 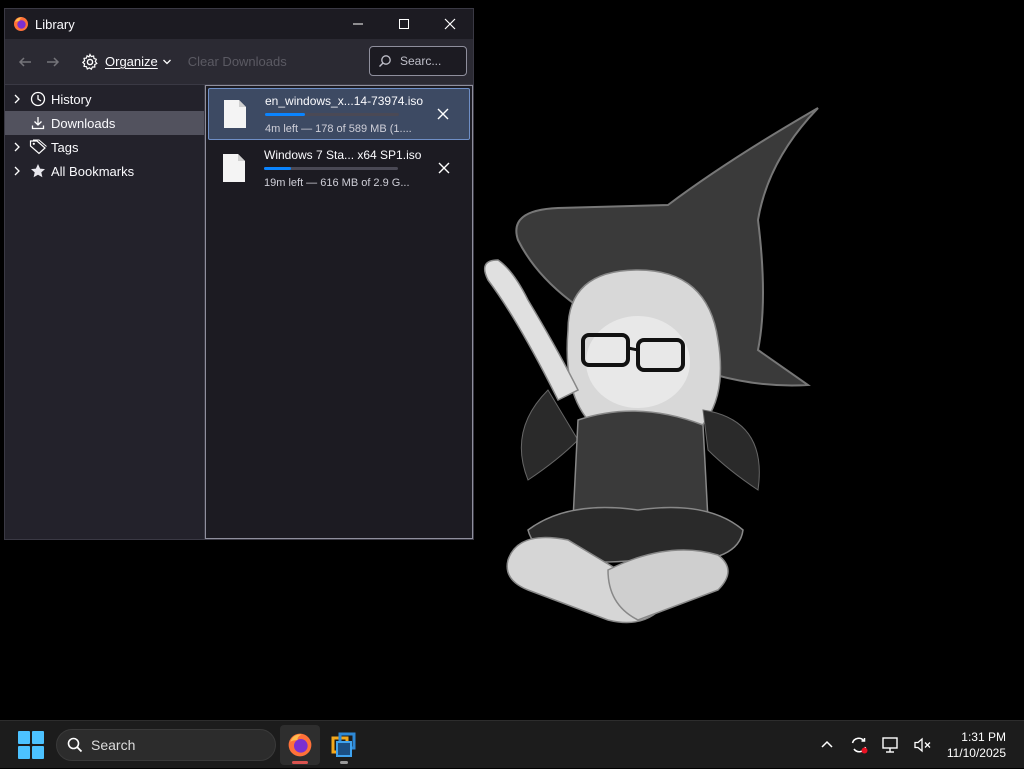 What do you see at coordinates (923, 745) in the screenshot?
I see `volume-muted-icon` at bounding box center [923, 745].